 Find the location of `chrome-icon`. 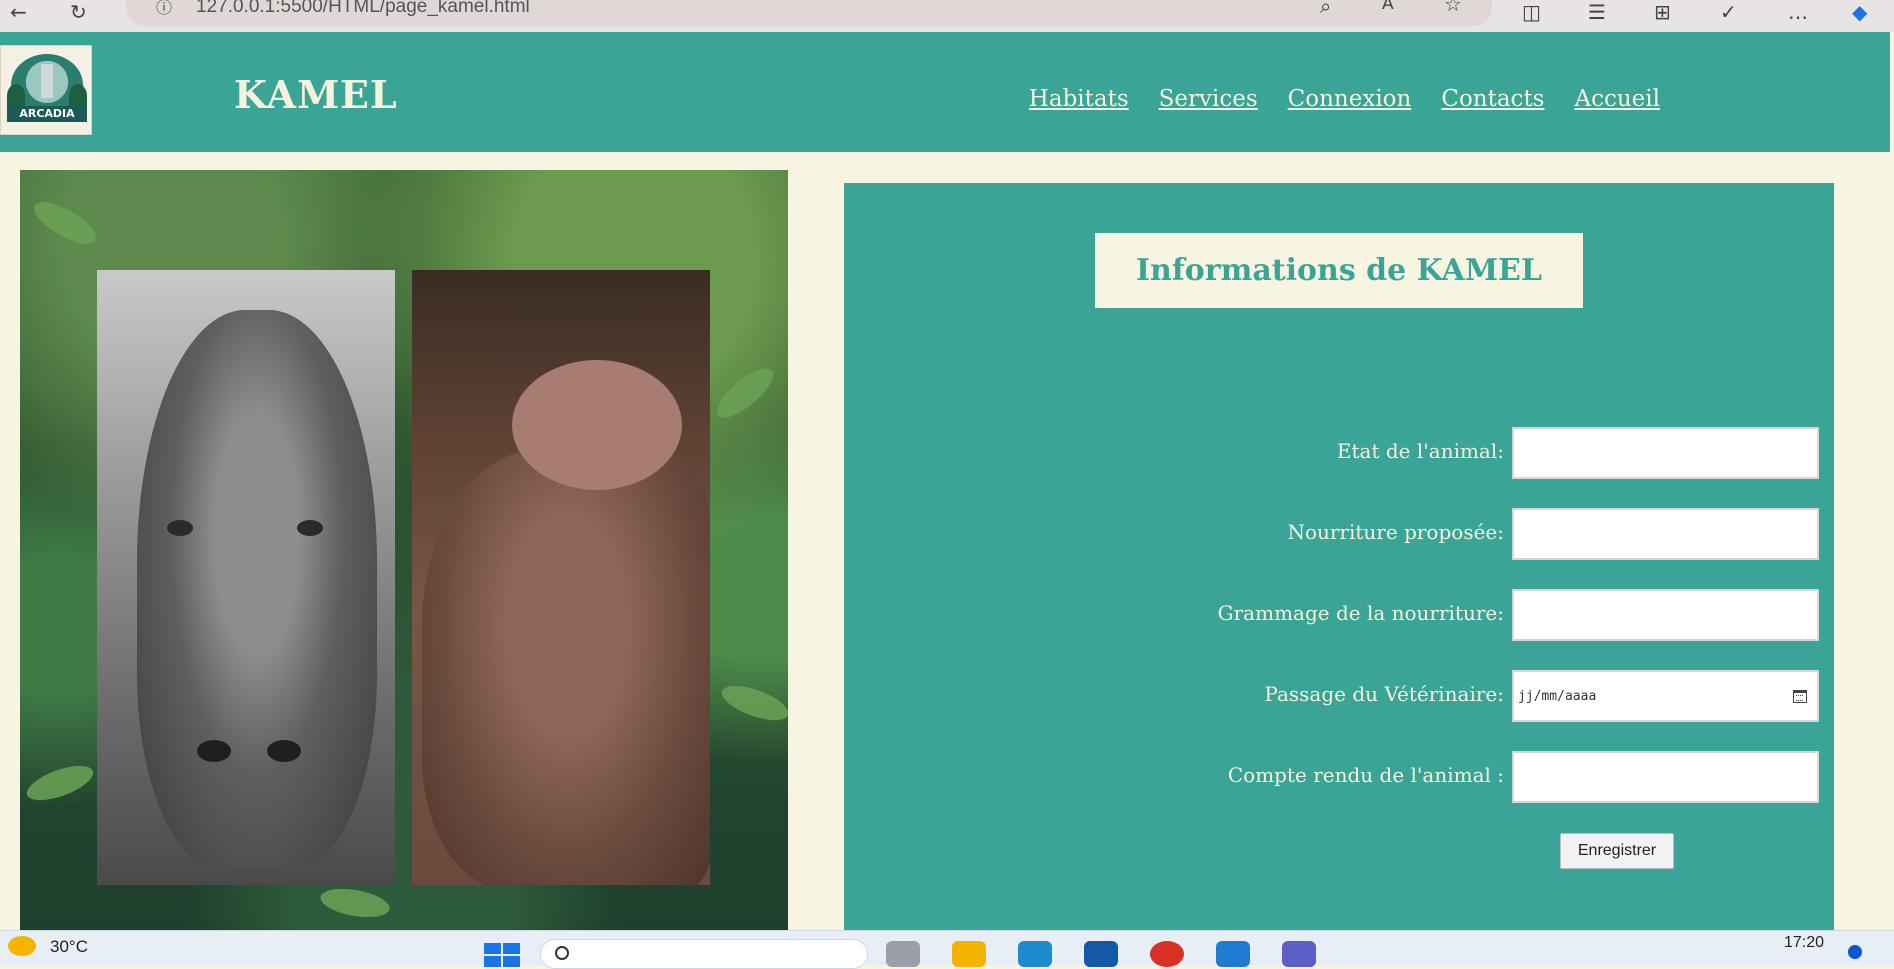

chrome-icon is located at coordinates (1167, 954).